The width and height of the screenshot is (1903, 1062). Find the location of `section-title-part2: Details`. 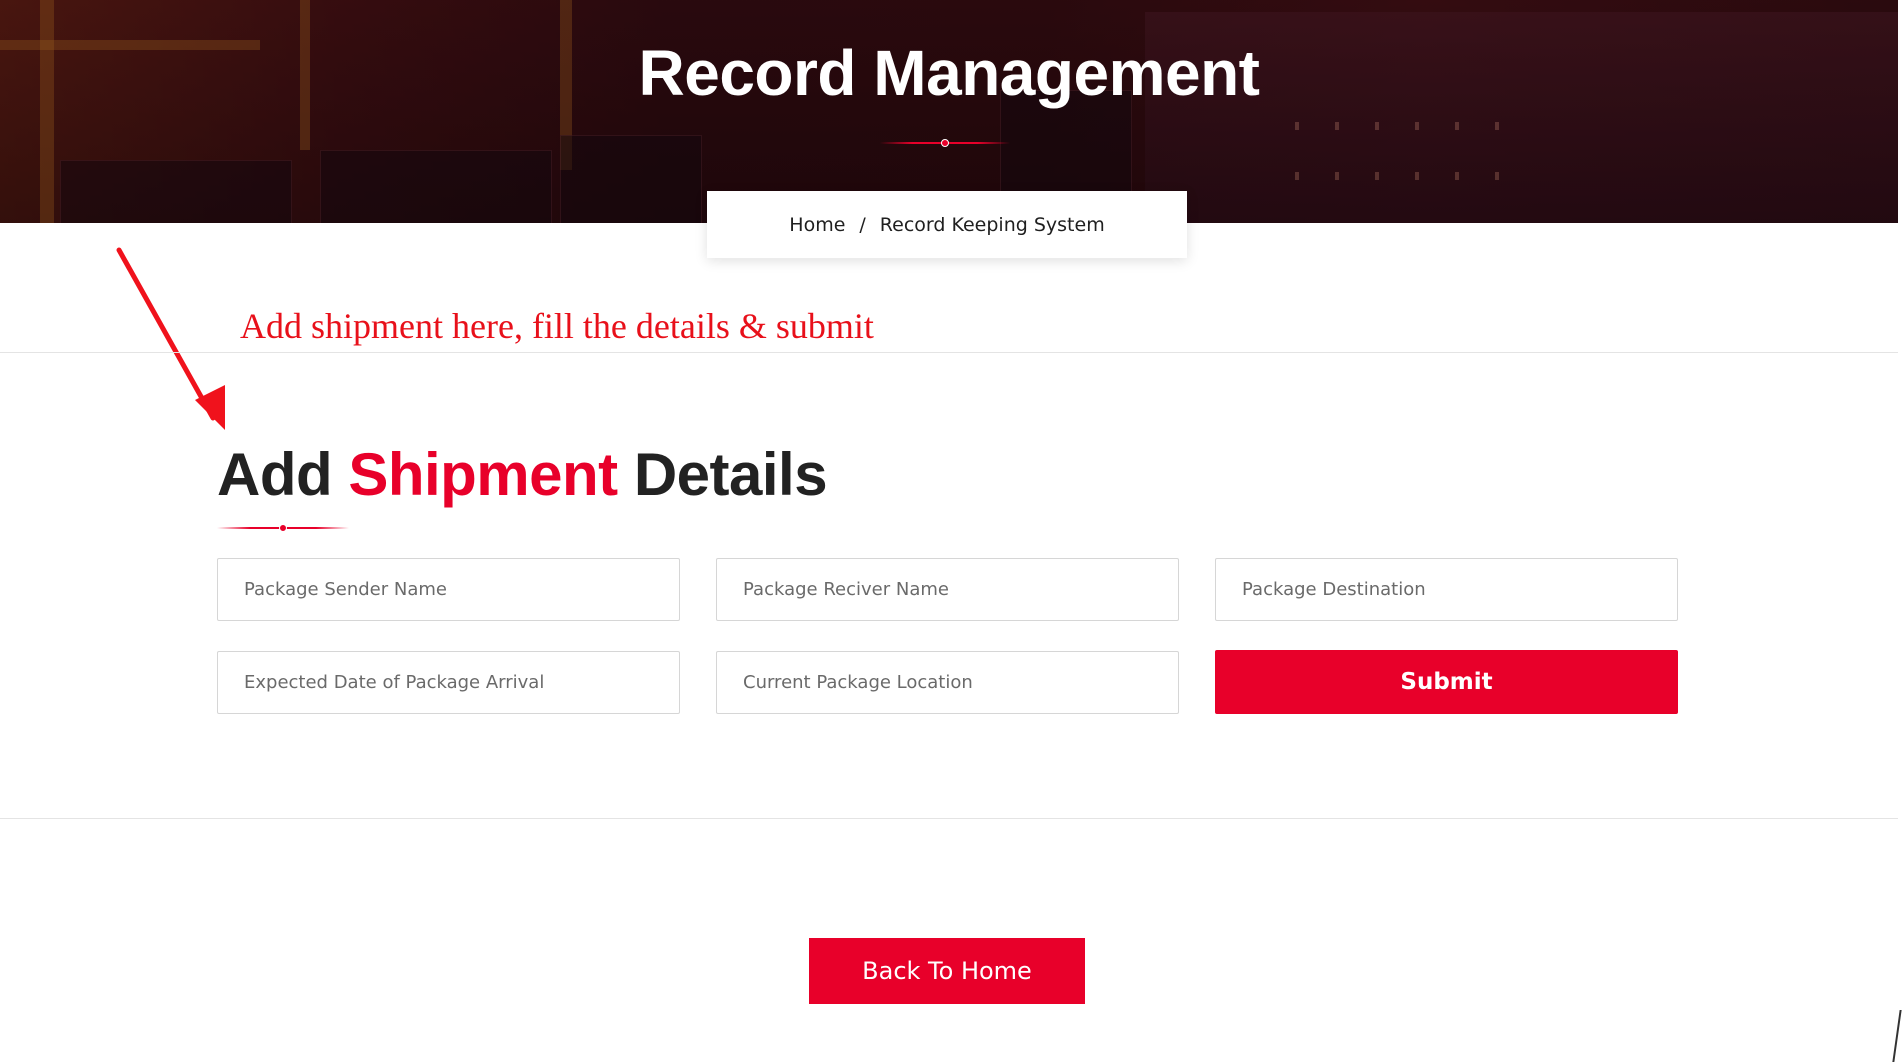

section-title-part2: Details is located at coordinates (722, 474).